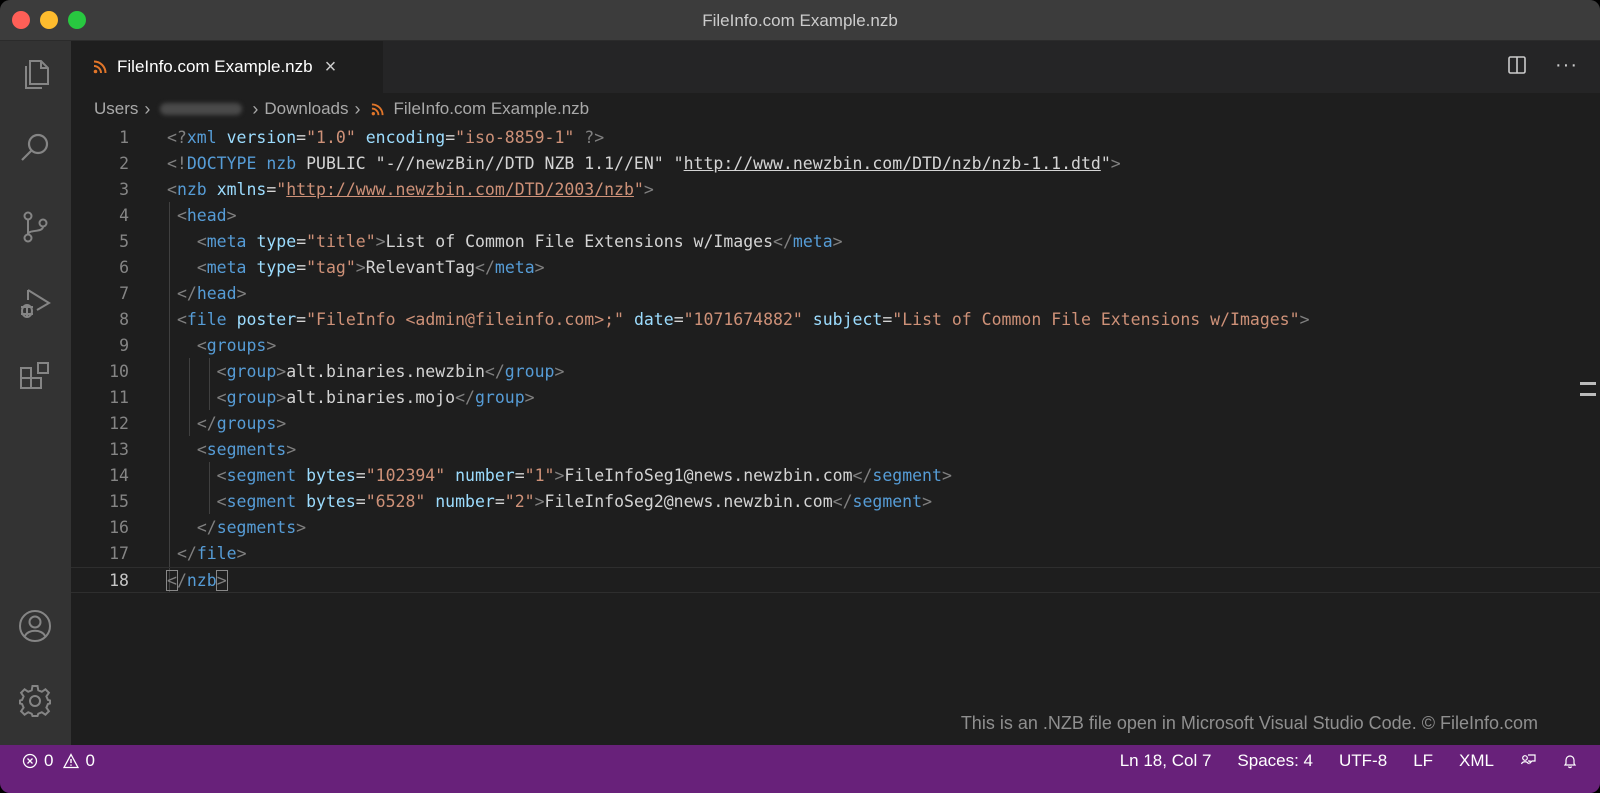 This screenshot has height=793, width=1600. Describe the element at coordinates (119, 553) in the screenshot. I see `line-number: 17` at that location.